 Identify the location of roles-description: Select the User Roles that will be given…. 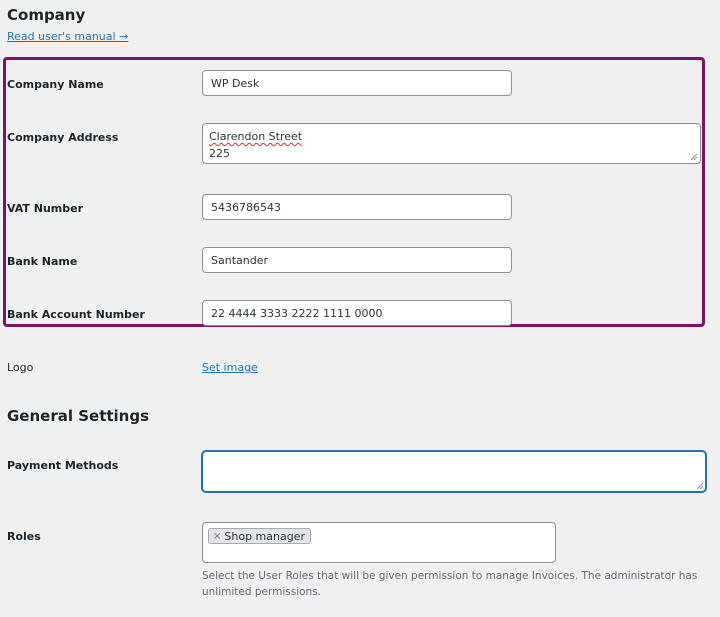
(450, 584).